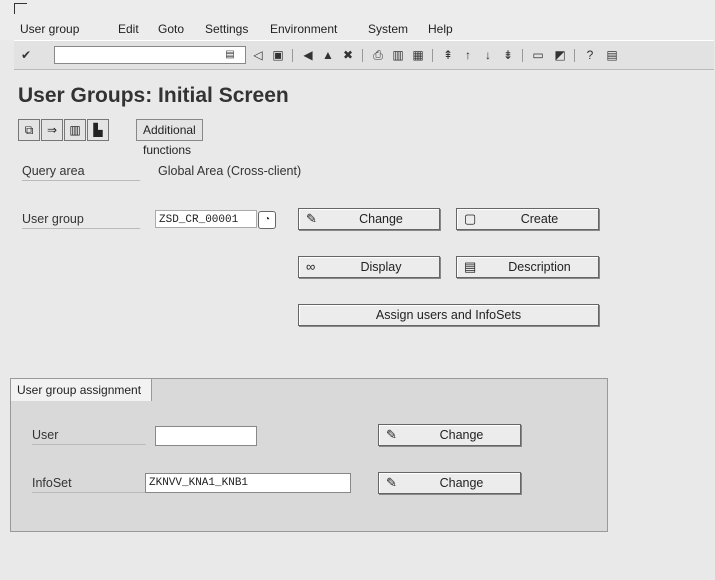 The width and height of the screenshot is (715, 580). What do you see at coordinates (590, 55) in the screenshot?
I see `help-icon: ?` at bounding box center [590, 55].